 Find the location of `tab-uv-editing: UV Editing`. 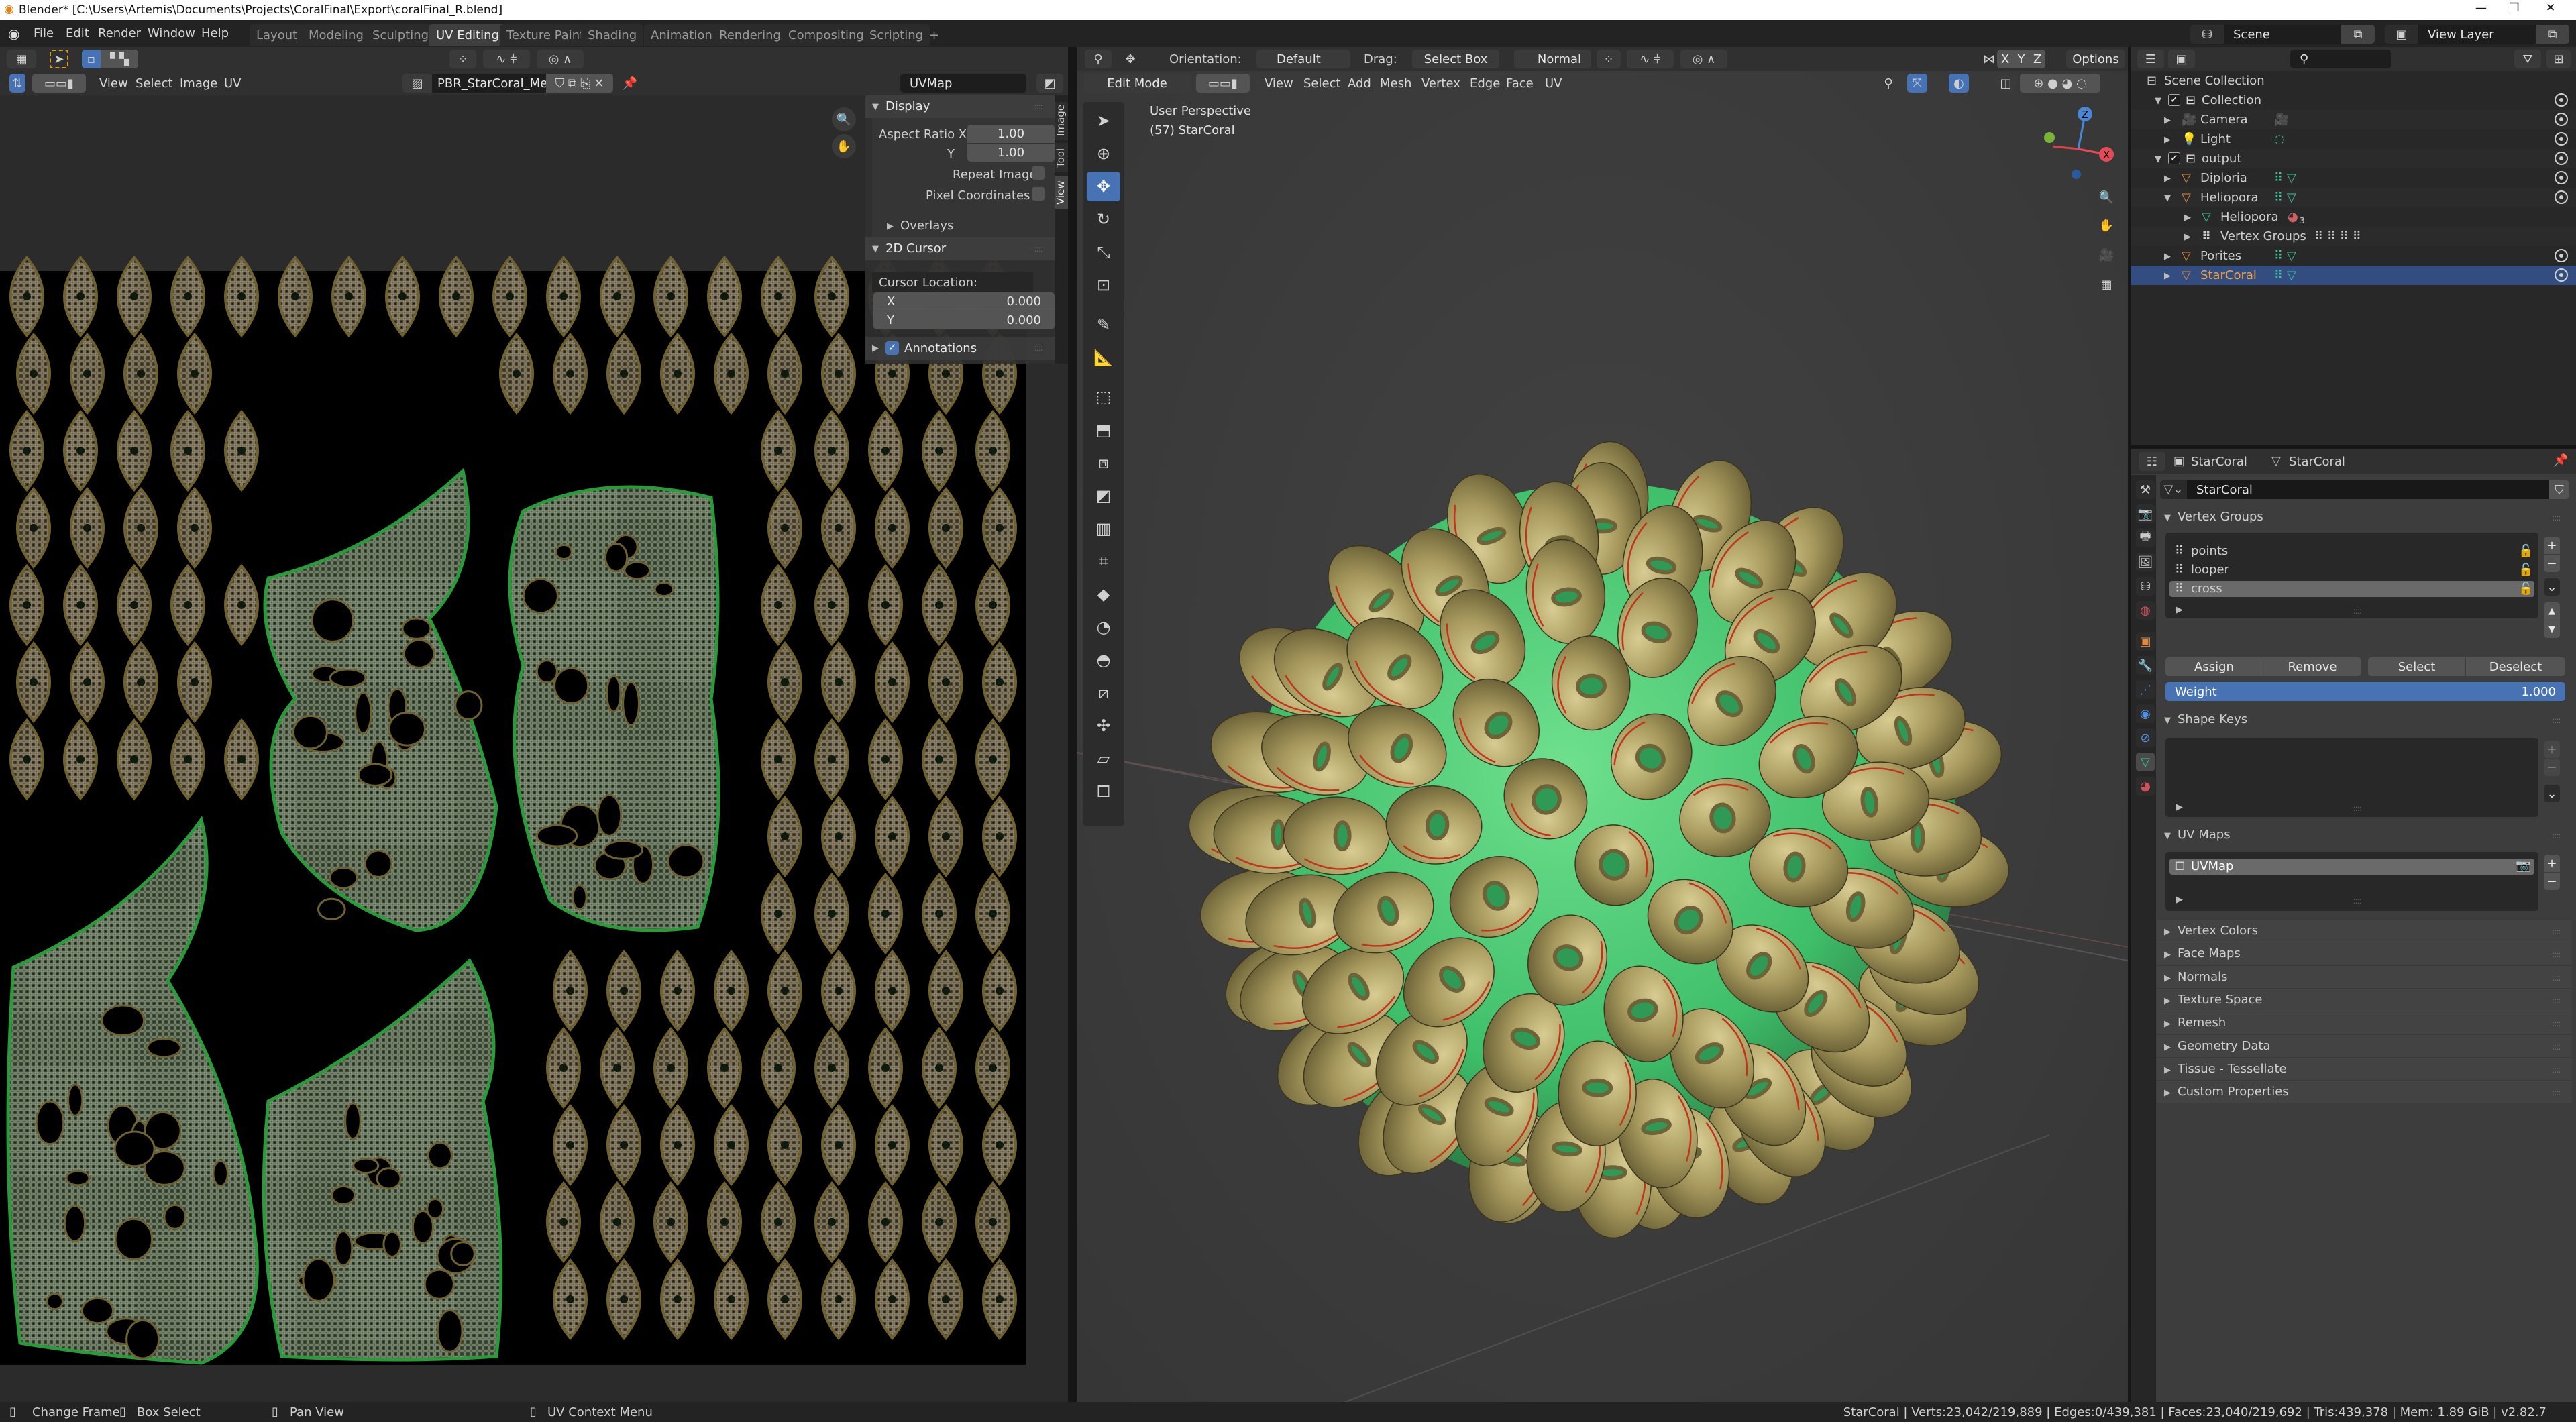

tab-uv-editing: UV Editing is located at coordinates (467, 35).